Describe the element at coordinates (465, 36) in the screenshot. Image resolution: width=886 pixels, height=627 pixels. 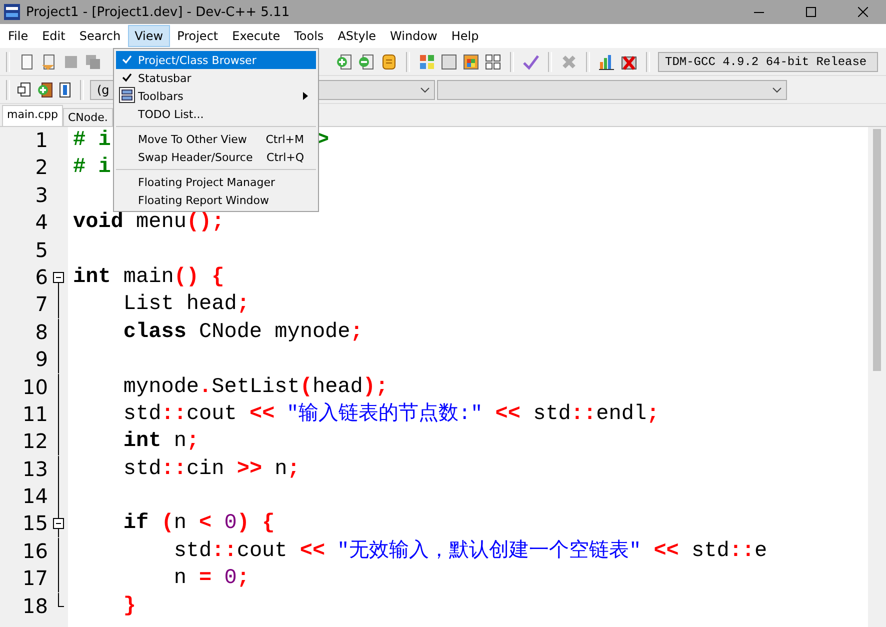
I see `menu-item: Help` at that location.